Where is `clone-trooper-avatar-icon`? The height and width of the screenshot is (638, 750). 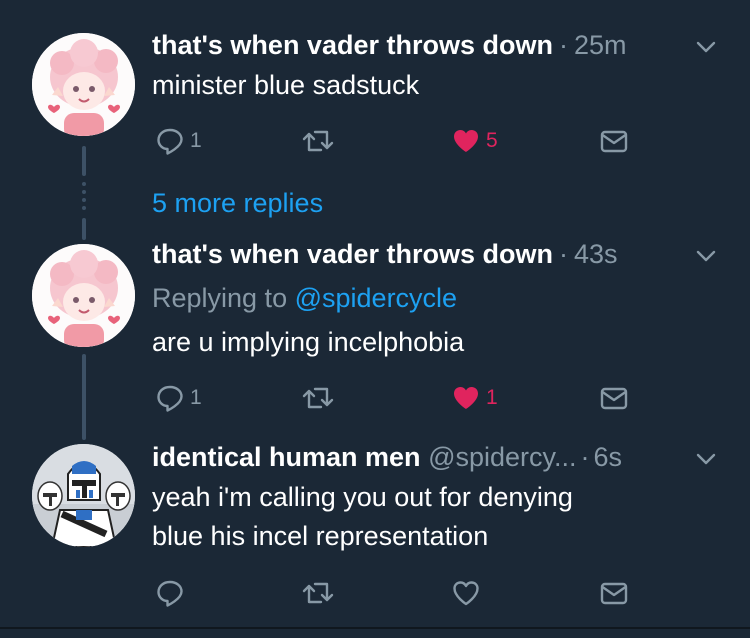
clone-trooper-avatar-icon is located at coordinates (83, 495).